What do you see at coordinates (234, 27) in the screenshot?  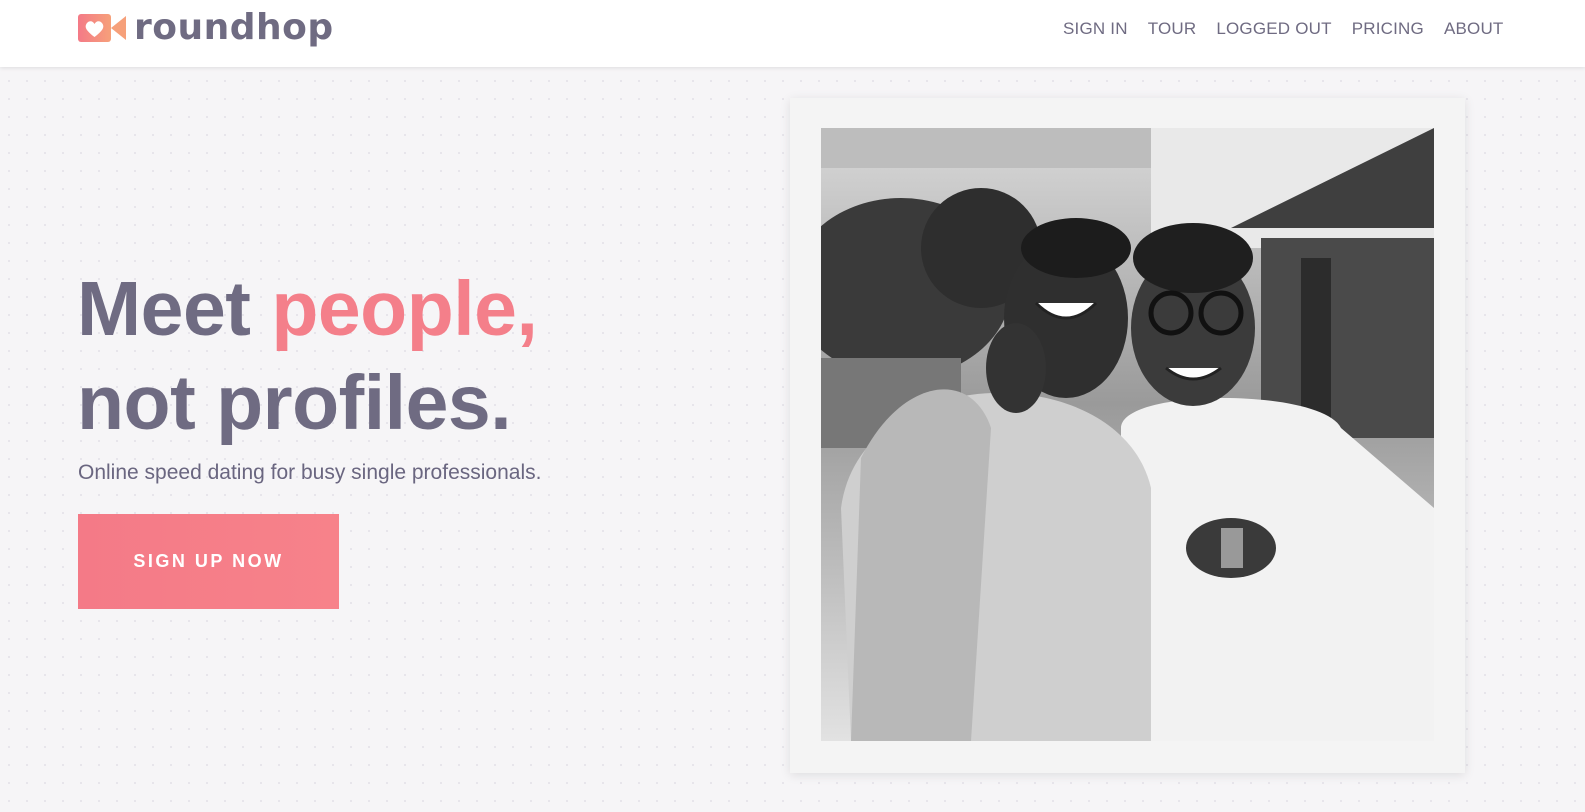 I see `brand-name: roundhop` at bounding box center [234, 27].